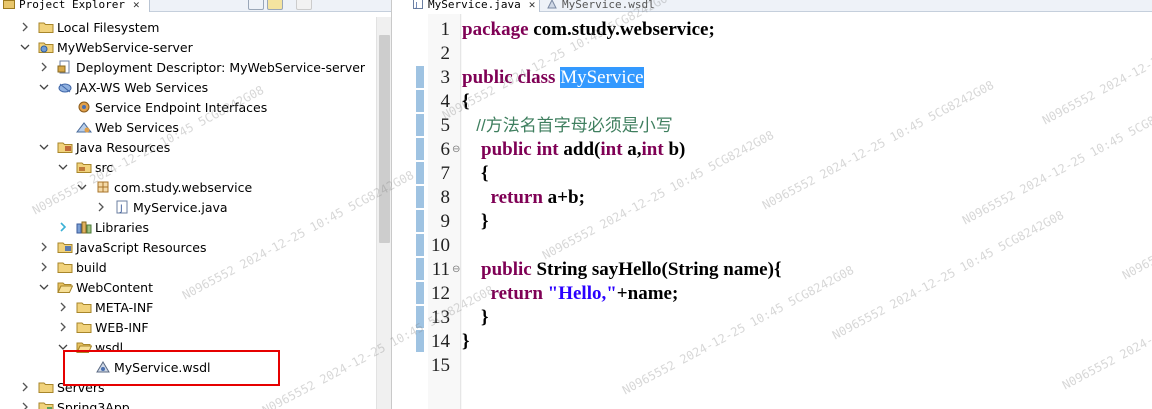 The height and width of the screenshot is (409, 1152). What do you see at coordinates (65, 247) in the screenshot?
I see `javascript-resources-icon` at bounding box center [65, 247].